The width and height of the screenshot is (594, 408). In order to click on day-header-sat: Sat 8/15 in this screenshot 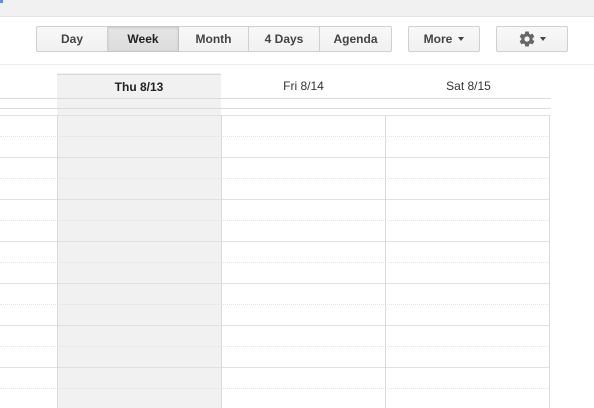, I will do `click(468, 86)`.